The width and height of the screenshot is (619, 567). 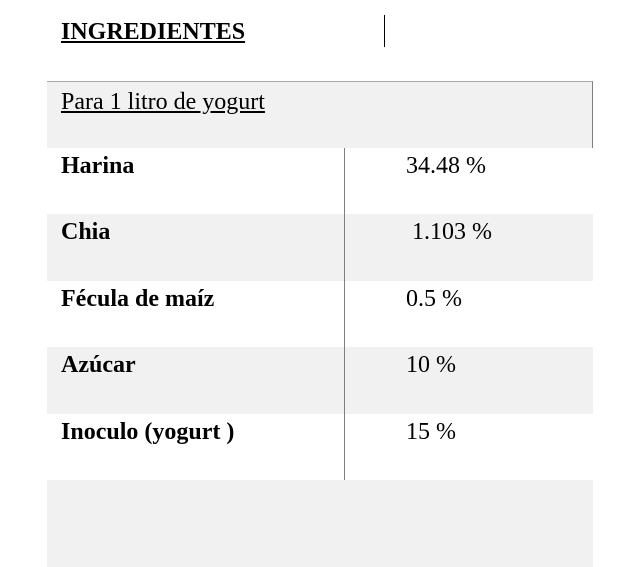 What do you see at coordinates (320, 447) in the screenshot?
I see `table-row-inoculo: Inoculo (yogurt ) 15 %` at bounding box center [320, 447].